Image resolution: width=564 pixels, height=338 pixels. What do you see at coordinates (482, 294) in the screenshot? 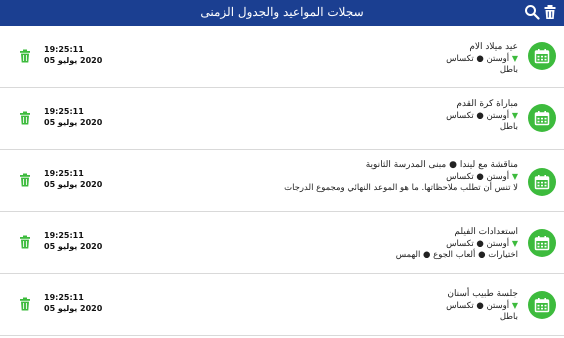
I see `record-title: جلسة طبيب أسنان` at bounding box center [482, 294].